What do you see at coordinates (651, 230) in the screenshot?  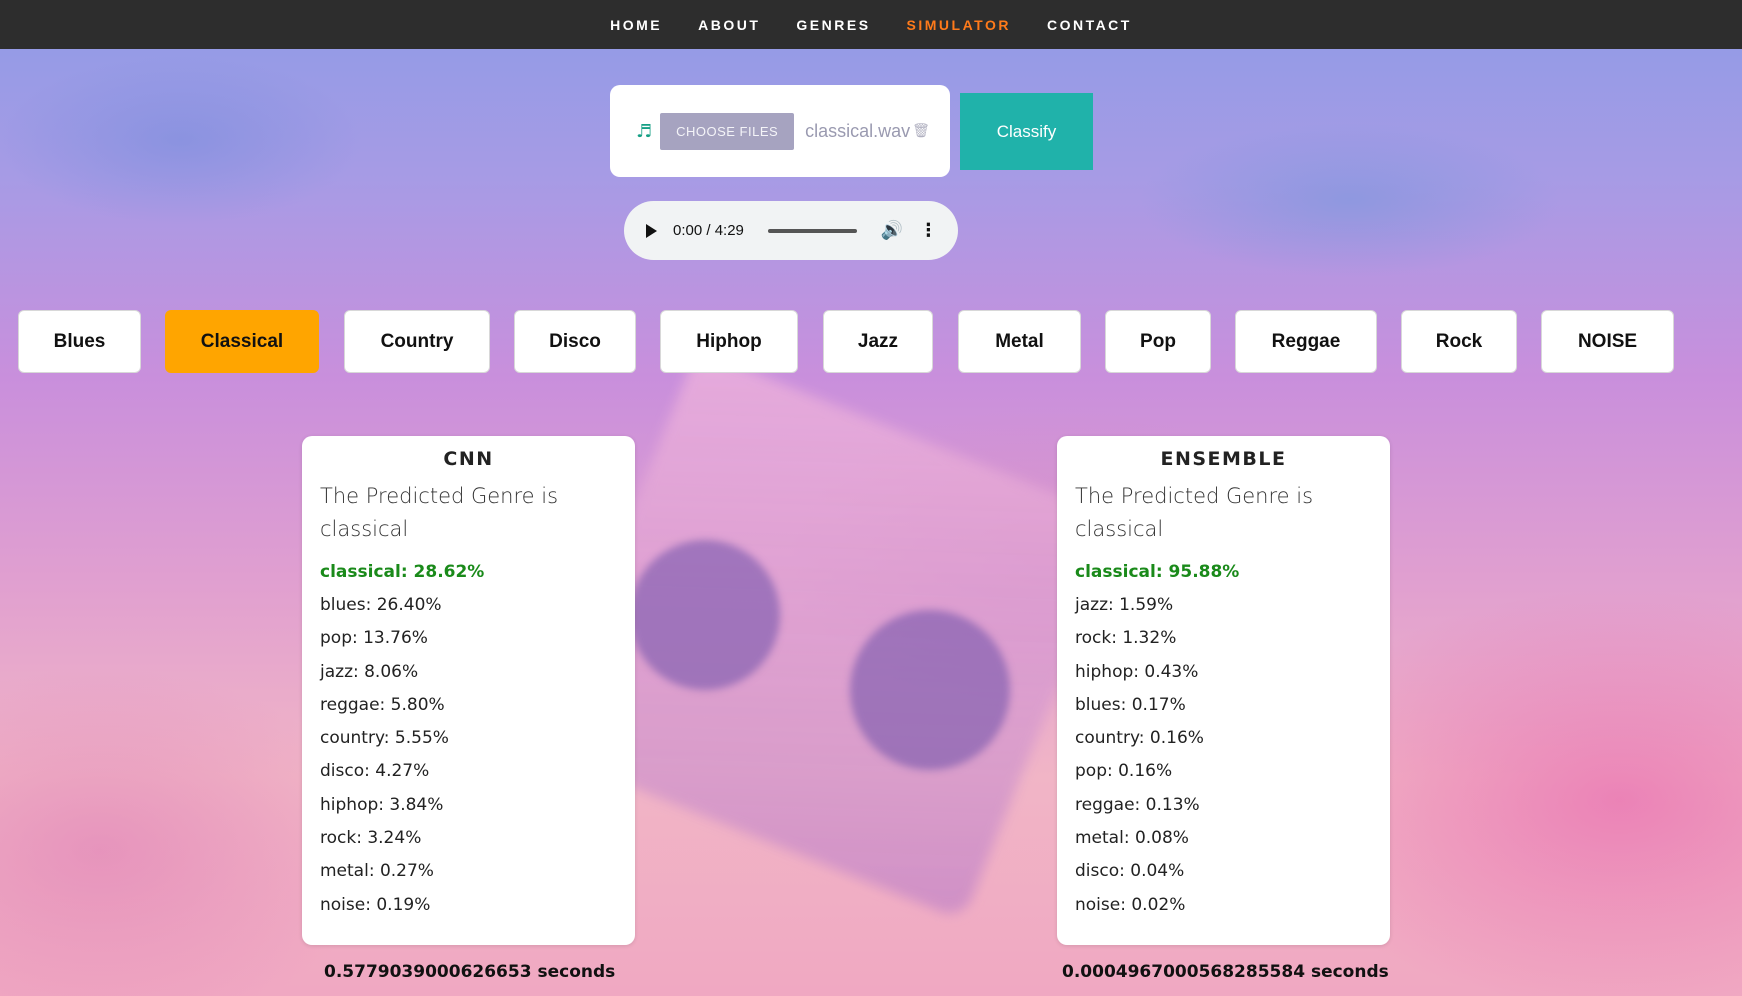 I see `play-icon` at bounding box center [651, 230].